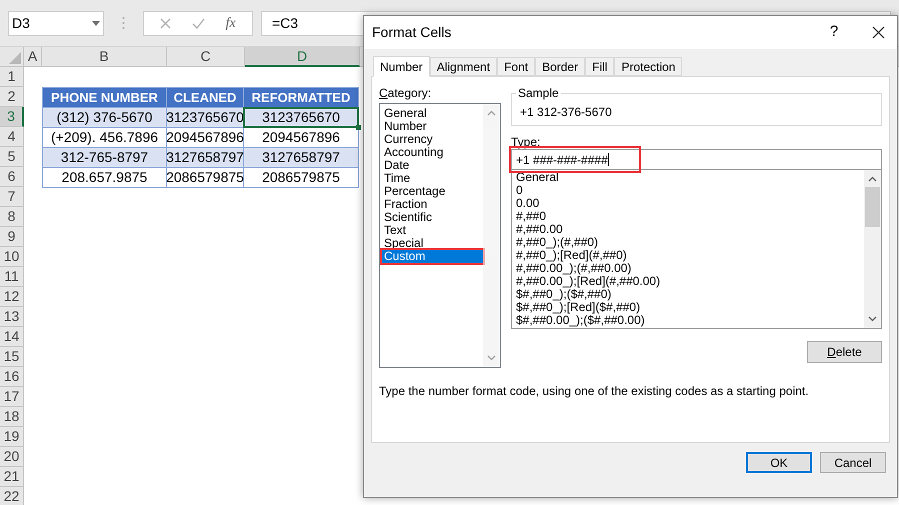  Describe the element at coordinates (690, 242) in the screenshot. I see `format-item: #,##0_);(#,##0)` at that location.